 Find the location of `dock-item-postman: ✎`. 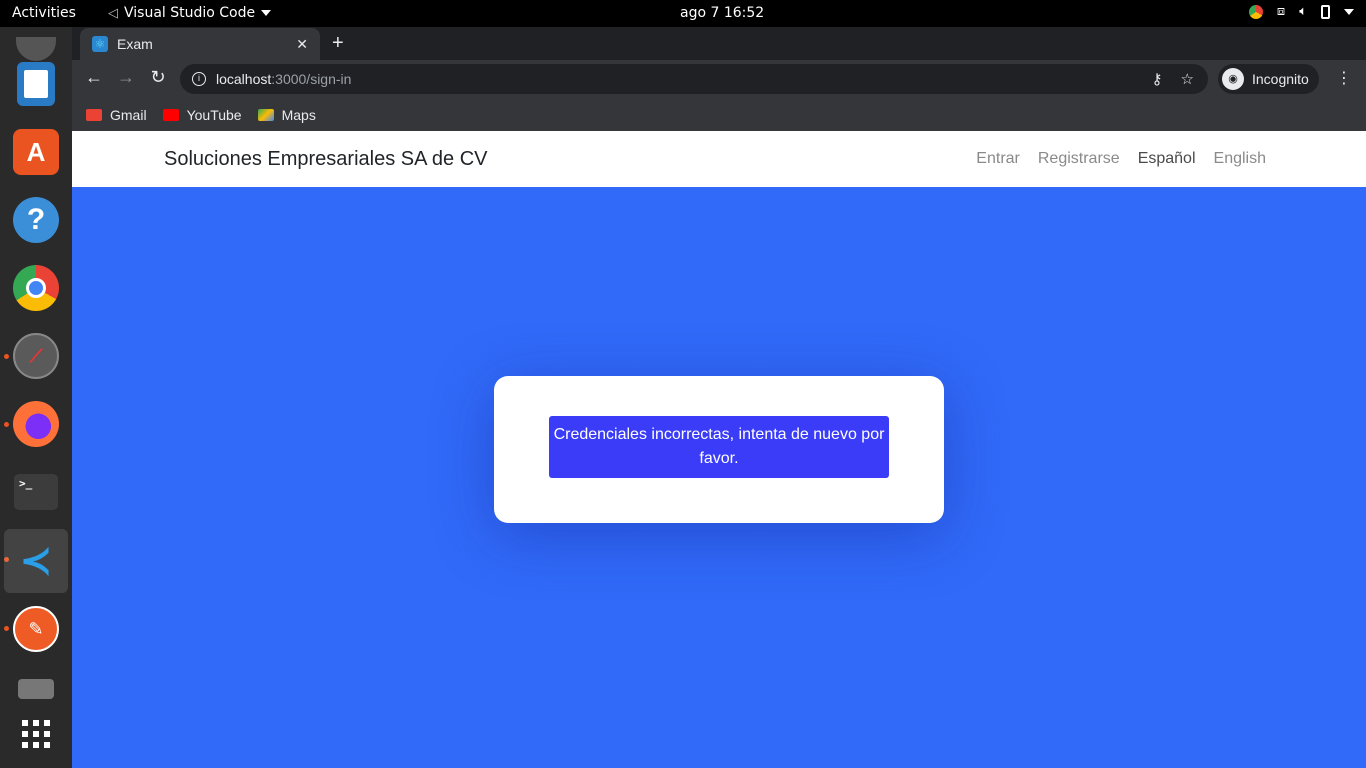

dock-item-postman: ✎ is located at coordinates (36, 629).